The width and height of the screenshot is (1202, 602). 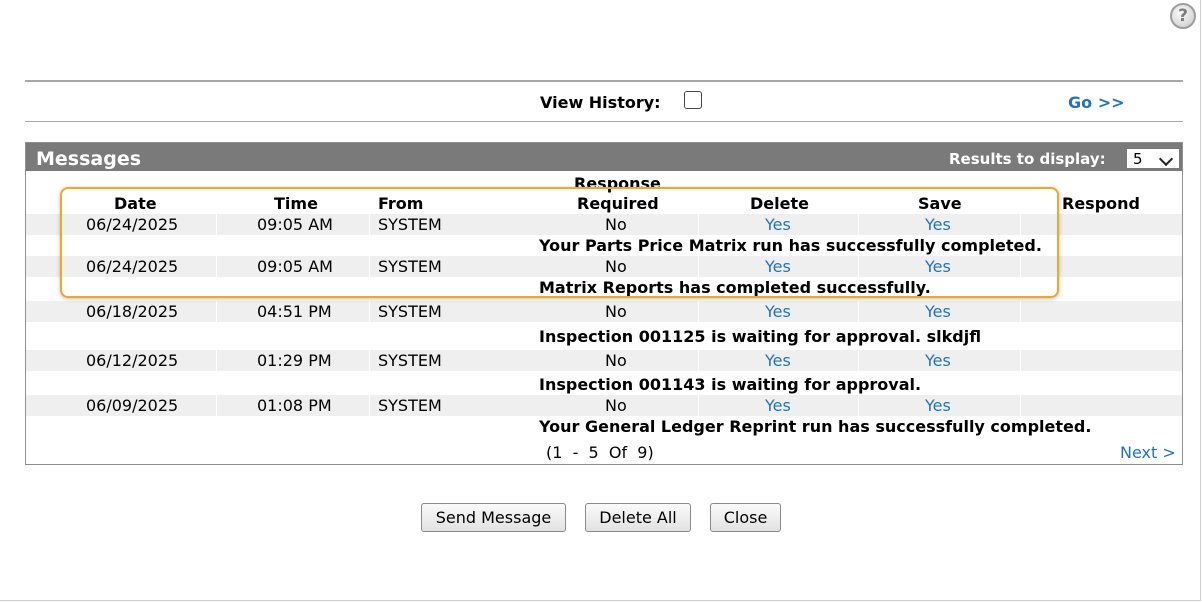 I want to click on help-glyph: ?, so click(x=1183, y=15).